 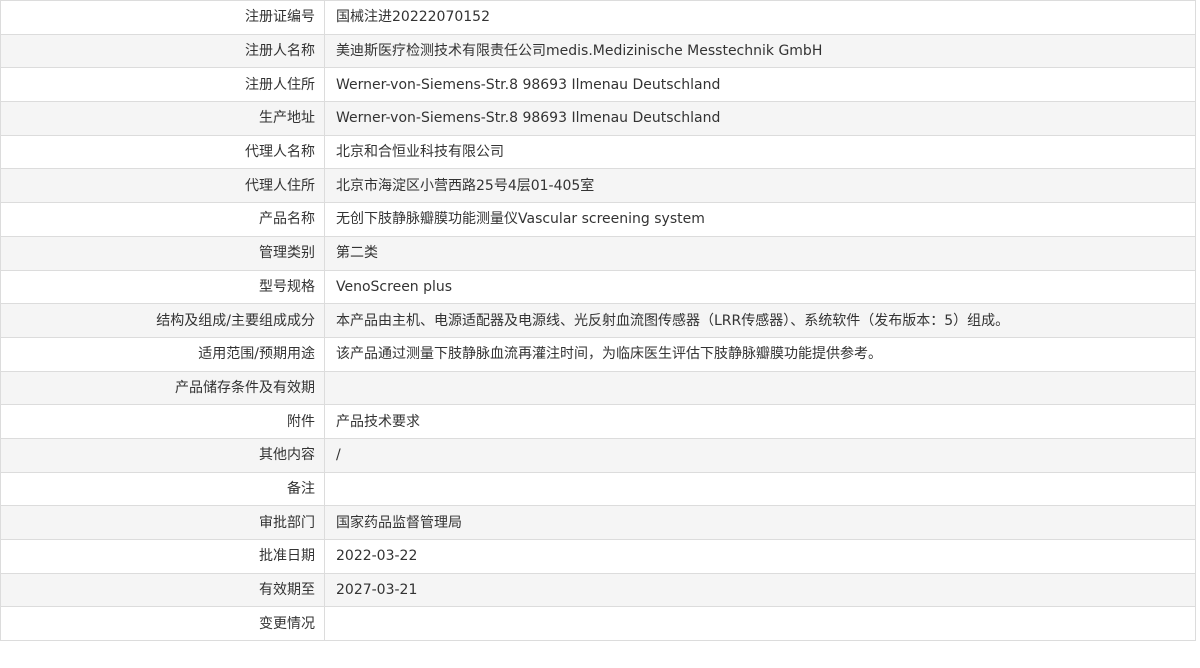 I want to click on field-value: 2027-03-21, so click(x=760, y=590).